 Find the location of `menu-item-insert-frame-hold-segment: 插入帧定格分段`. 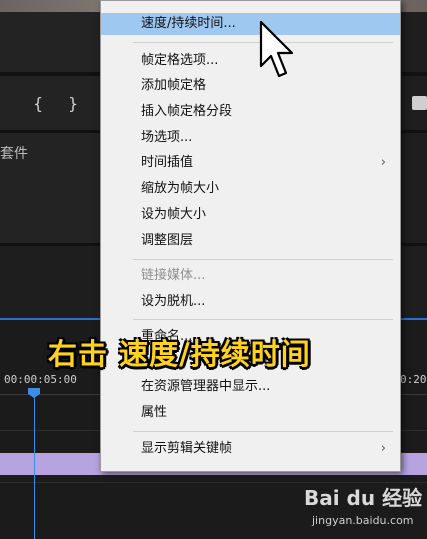

menu-item-insert-frame-hold-segment: 插入帧定格分段 is located at coordinates (250, 112).